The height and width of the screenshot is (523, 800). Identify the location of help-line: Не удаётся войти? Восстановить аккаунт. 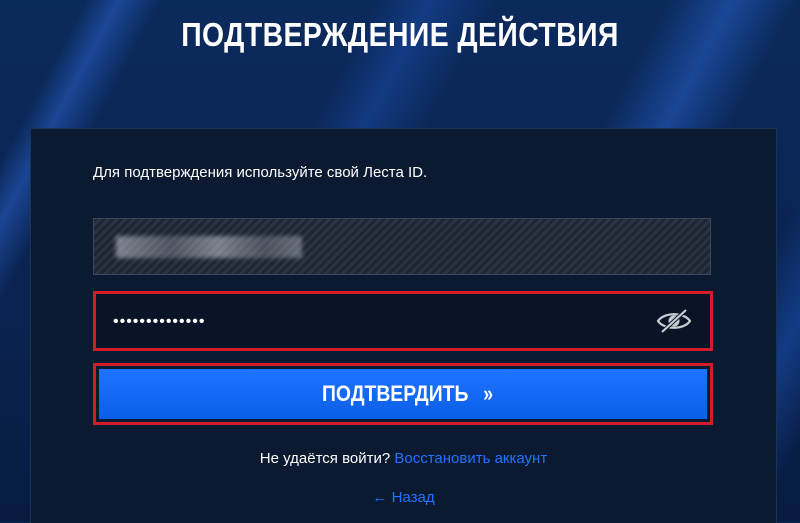
(403, 458).